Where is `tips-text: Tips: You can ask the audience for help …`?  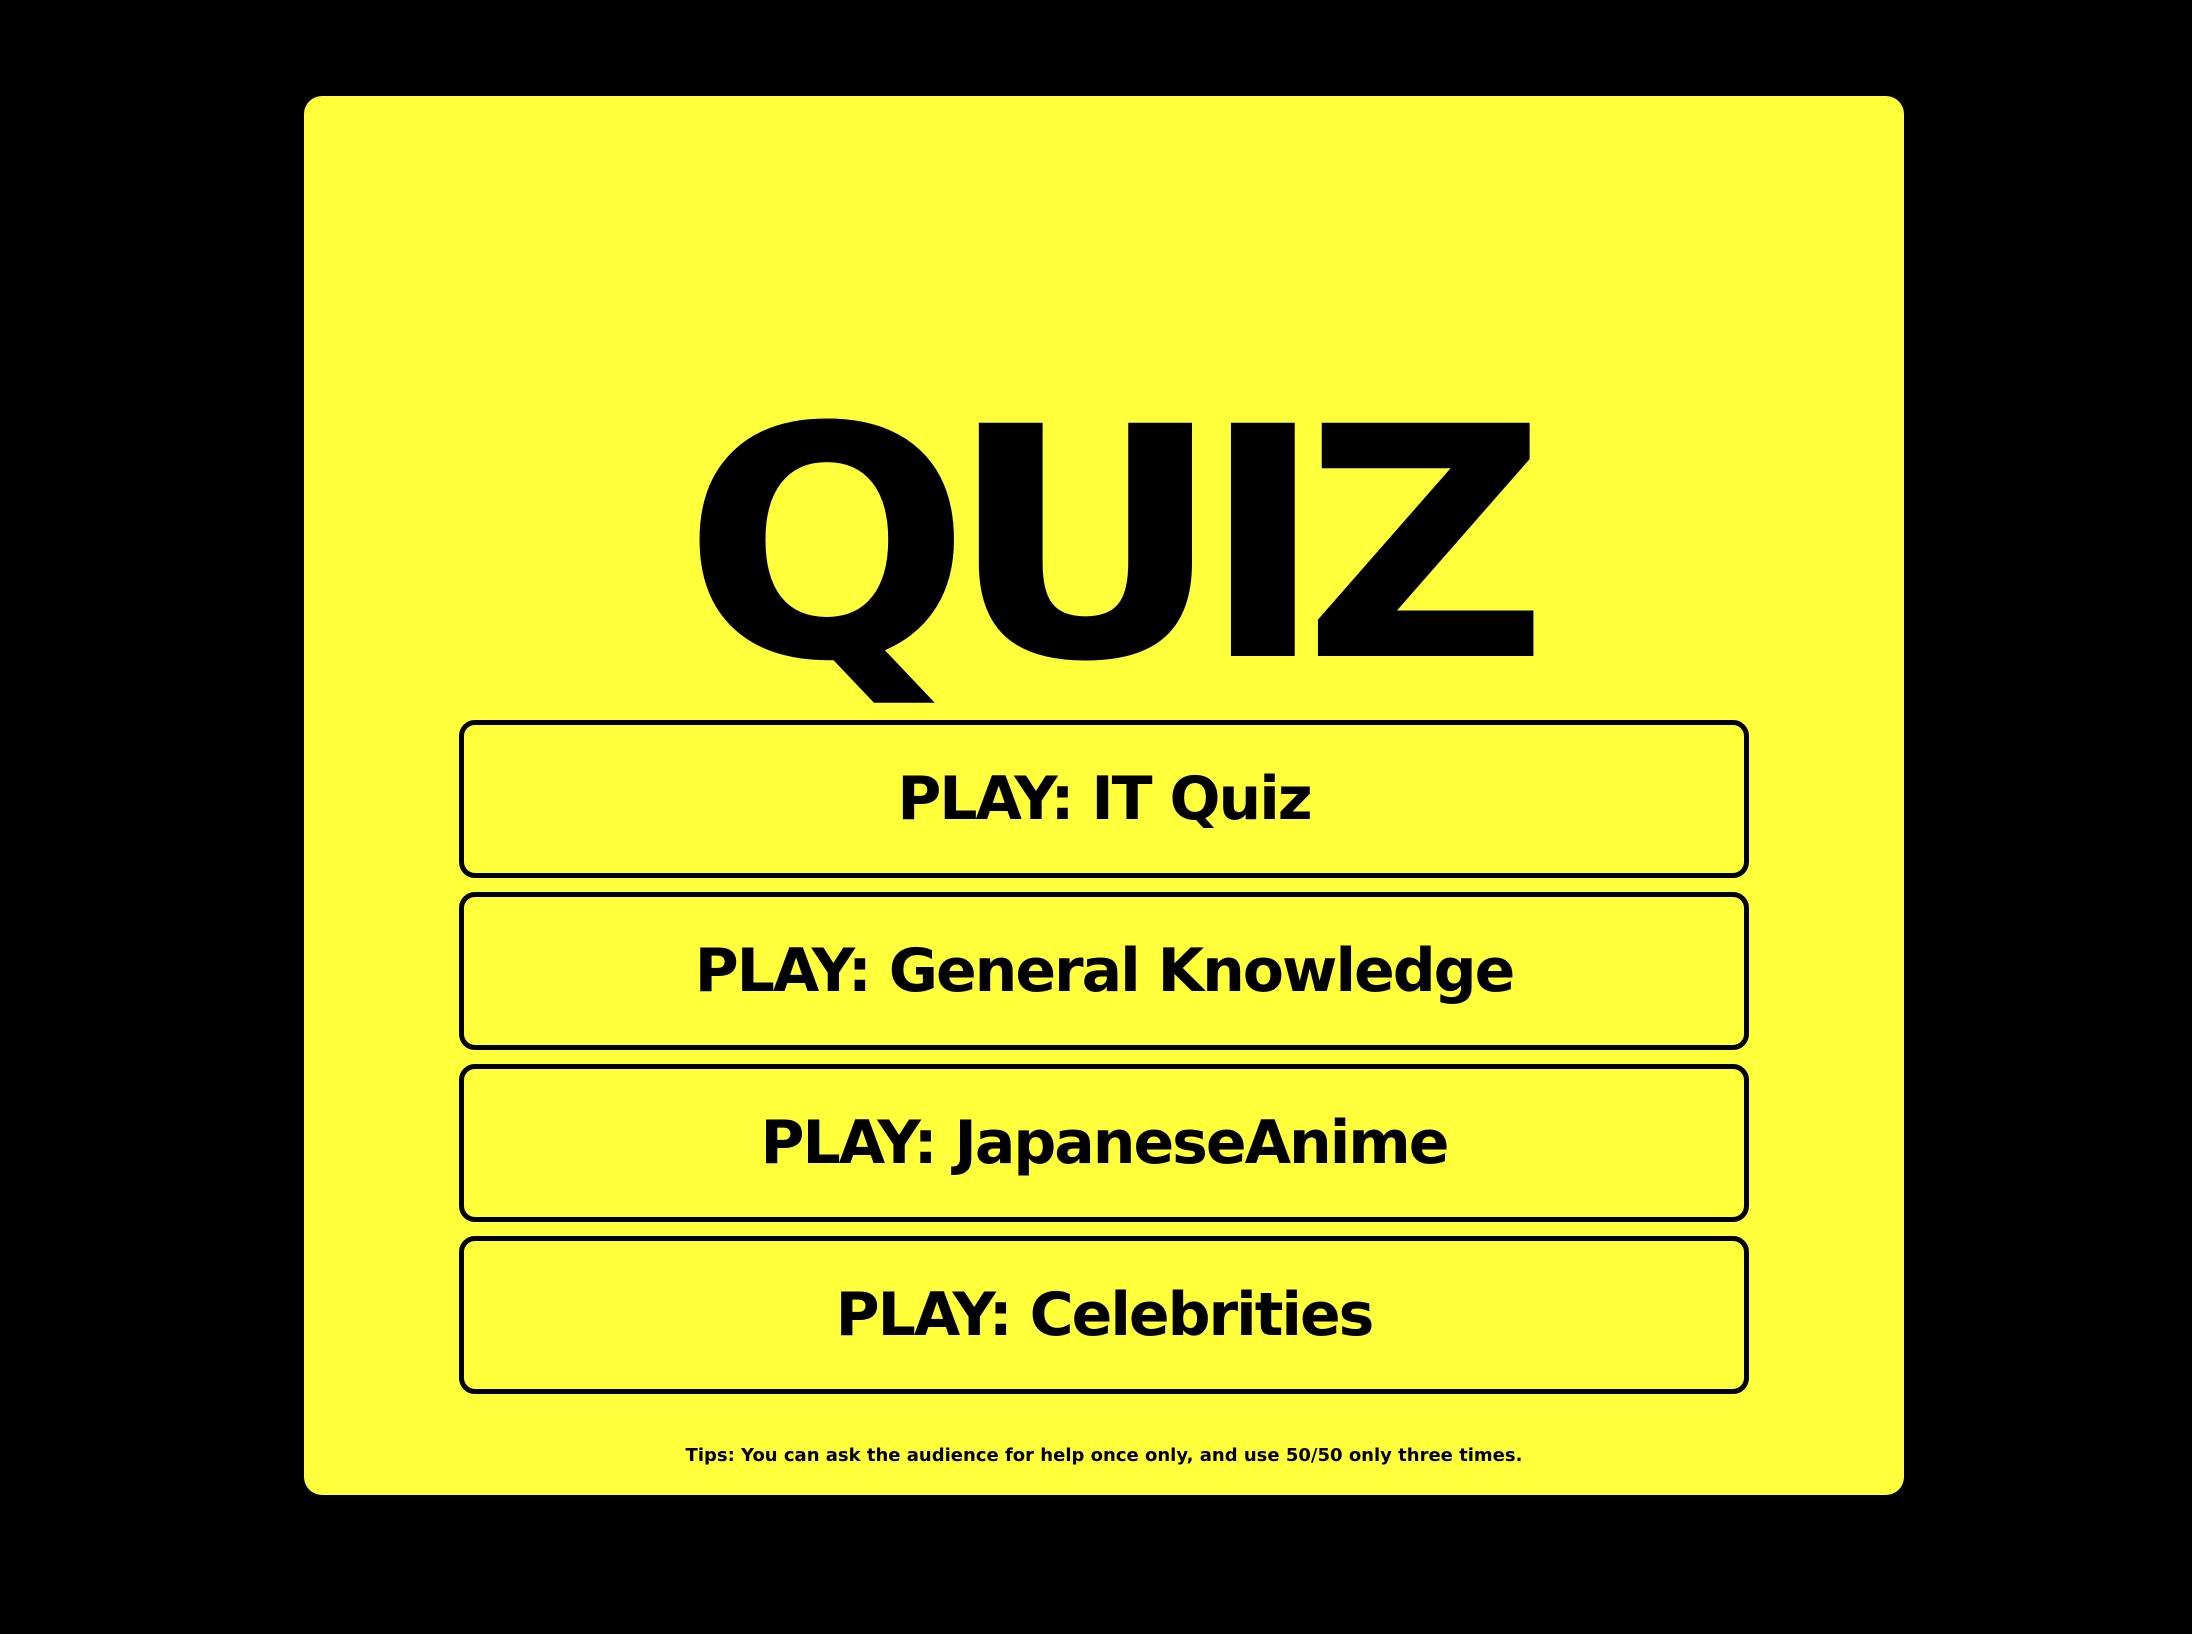
tips-text: Tips: You can ask the audience for help … is located at coordinates (1104, 1455).